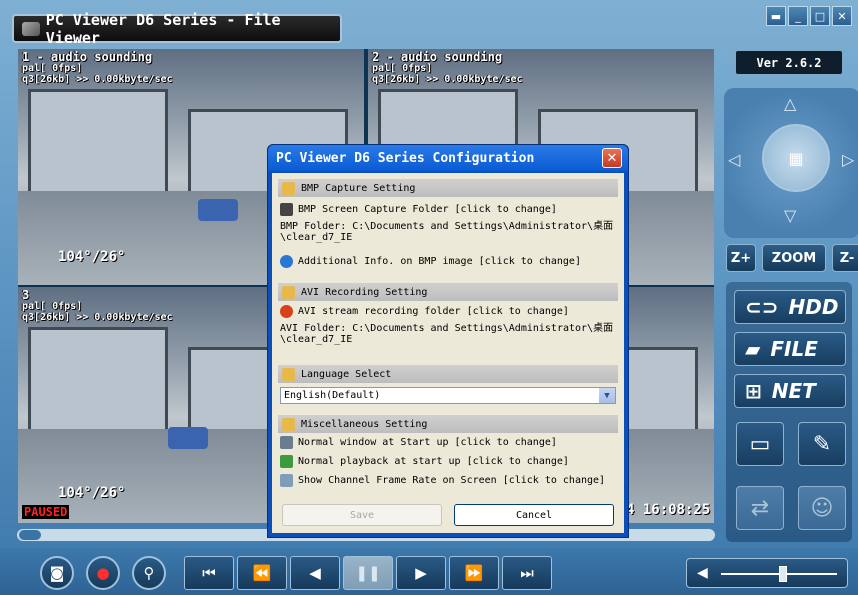 The image size is (858, 595). What do you see at coordinates (163, 28) in the screenshot?
I see `window-title: PC Viewer D6 Series - File Viewer` at bounding box center [163, 28].